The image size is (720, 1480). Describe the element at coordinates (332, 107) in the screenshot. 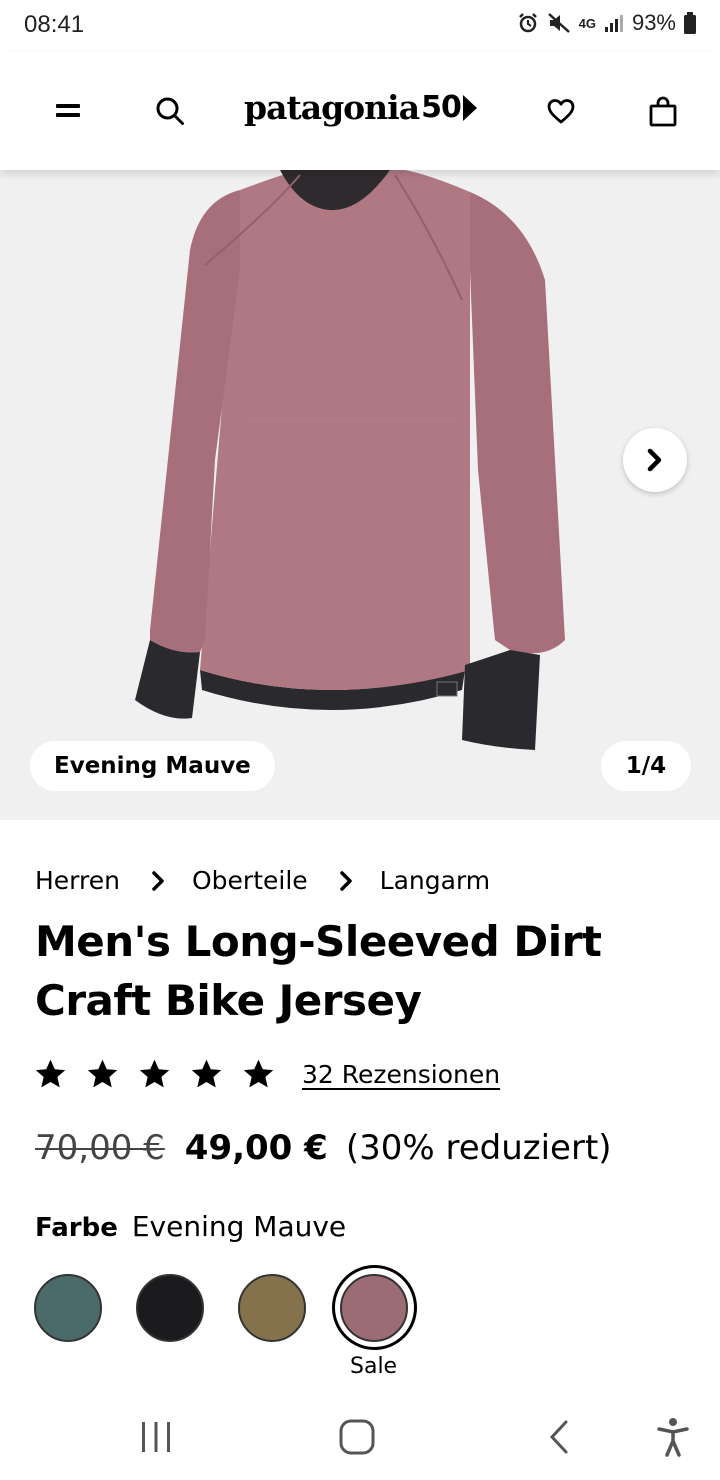

I see `logo-text: patagonia` at that location.